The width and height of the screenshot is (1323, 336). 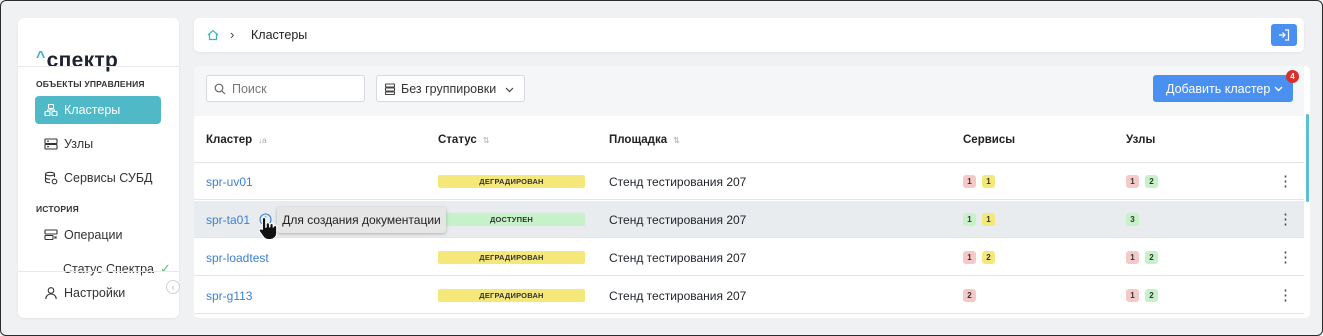 What do you see at coordinates (262, 140) in the screenshot?
I see `sort-asc-icon: ↓a` at bounding box center [262, 140].